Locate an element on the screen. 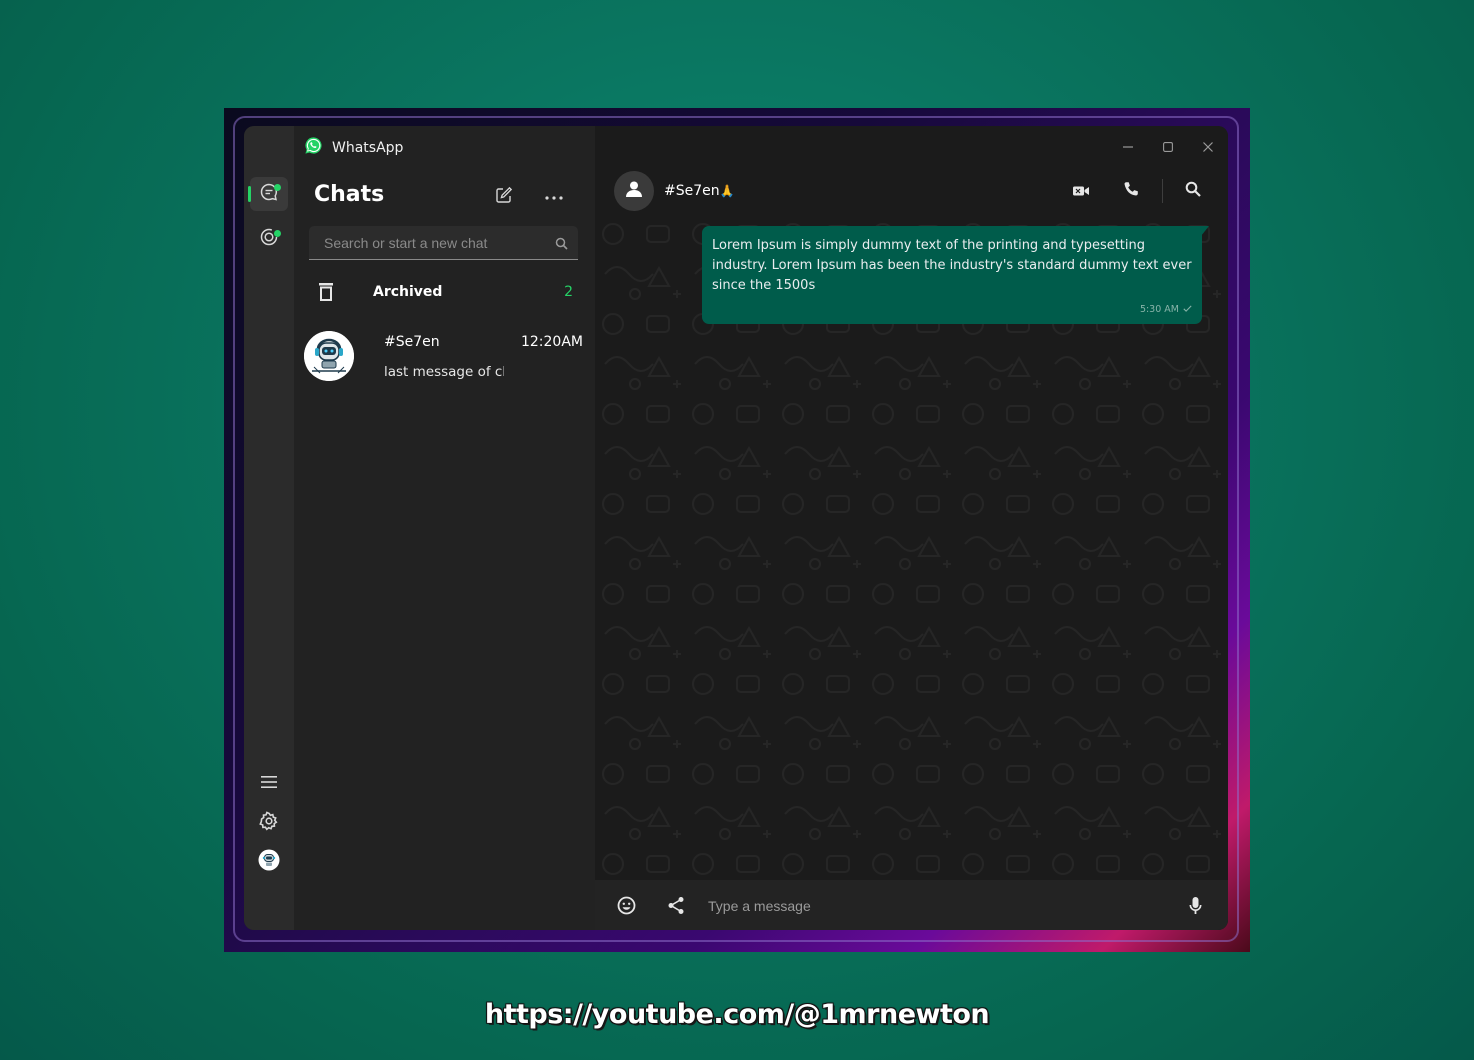 This screenshot has height=1060, width=1474. bubble-tail is located at coordinates (1205, 231).